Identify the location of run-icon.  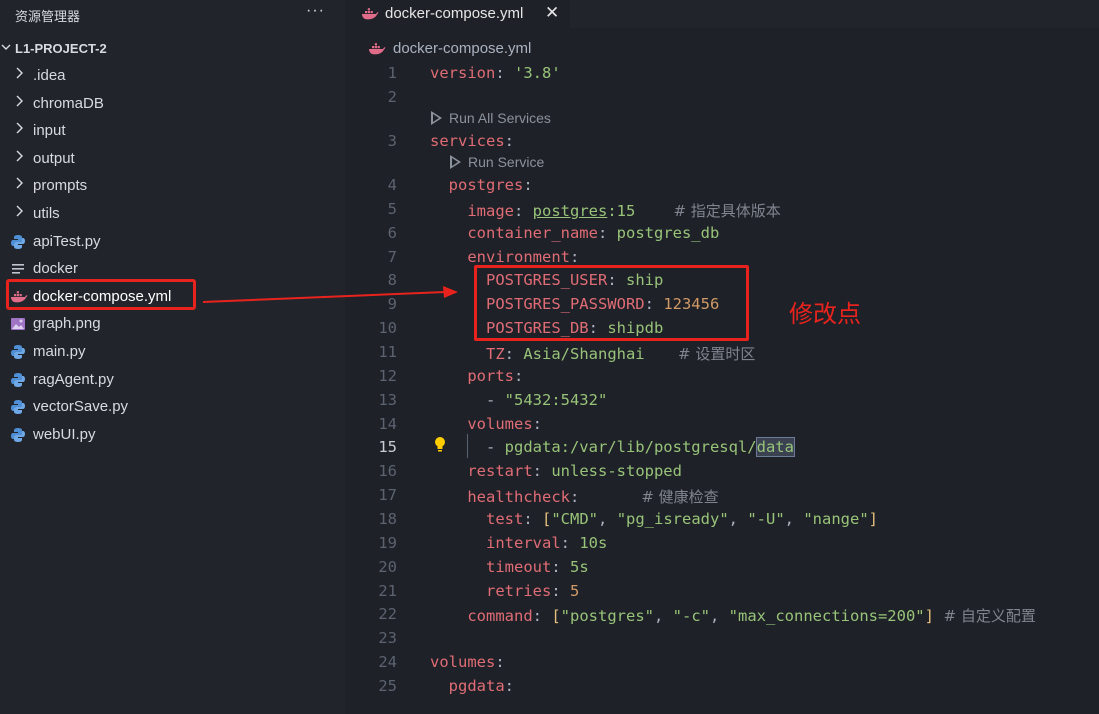
(455, 162).